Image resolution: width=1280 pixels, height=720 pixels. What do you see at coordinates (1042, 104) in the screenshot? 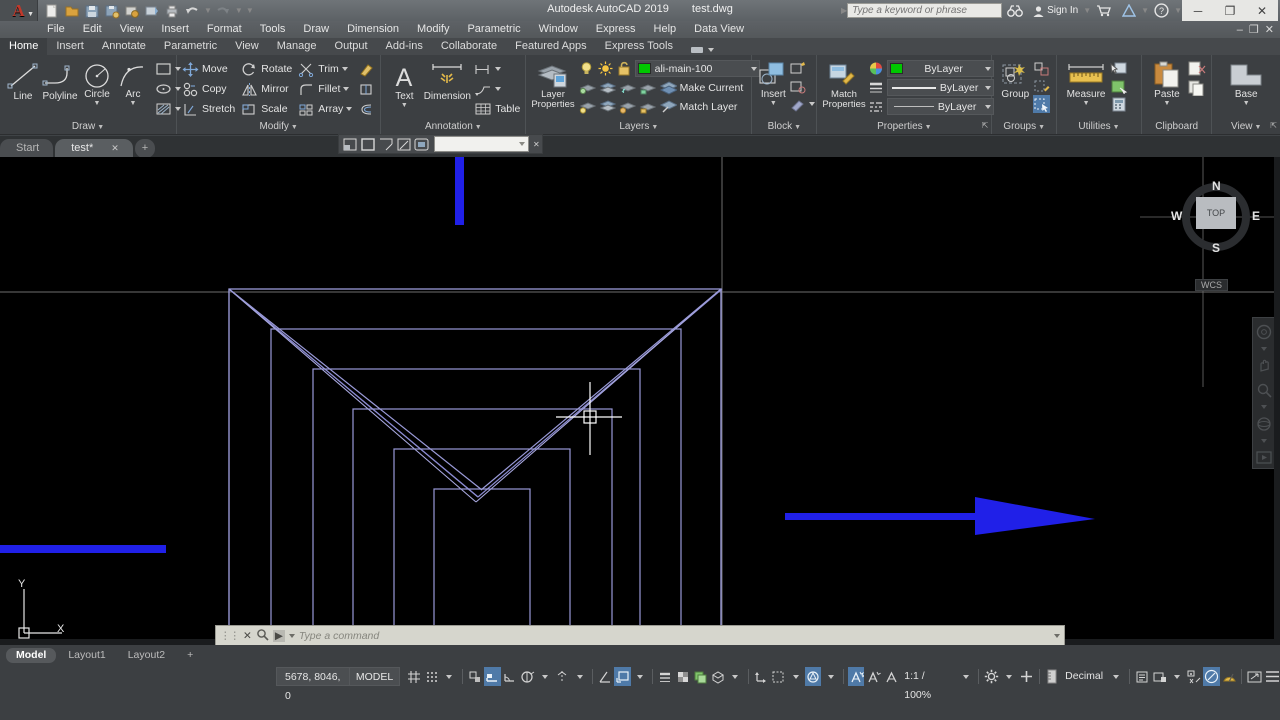
I see `group-selection-toggle` at bounding box center [1042, 104].